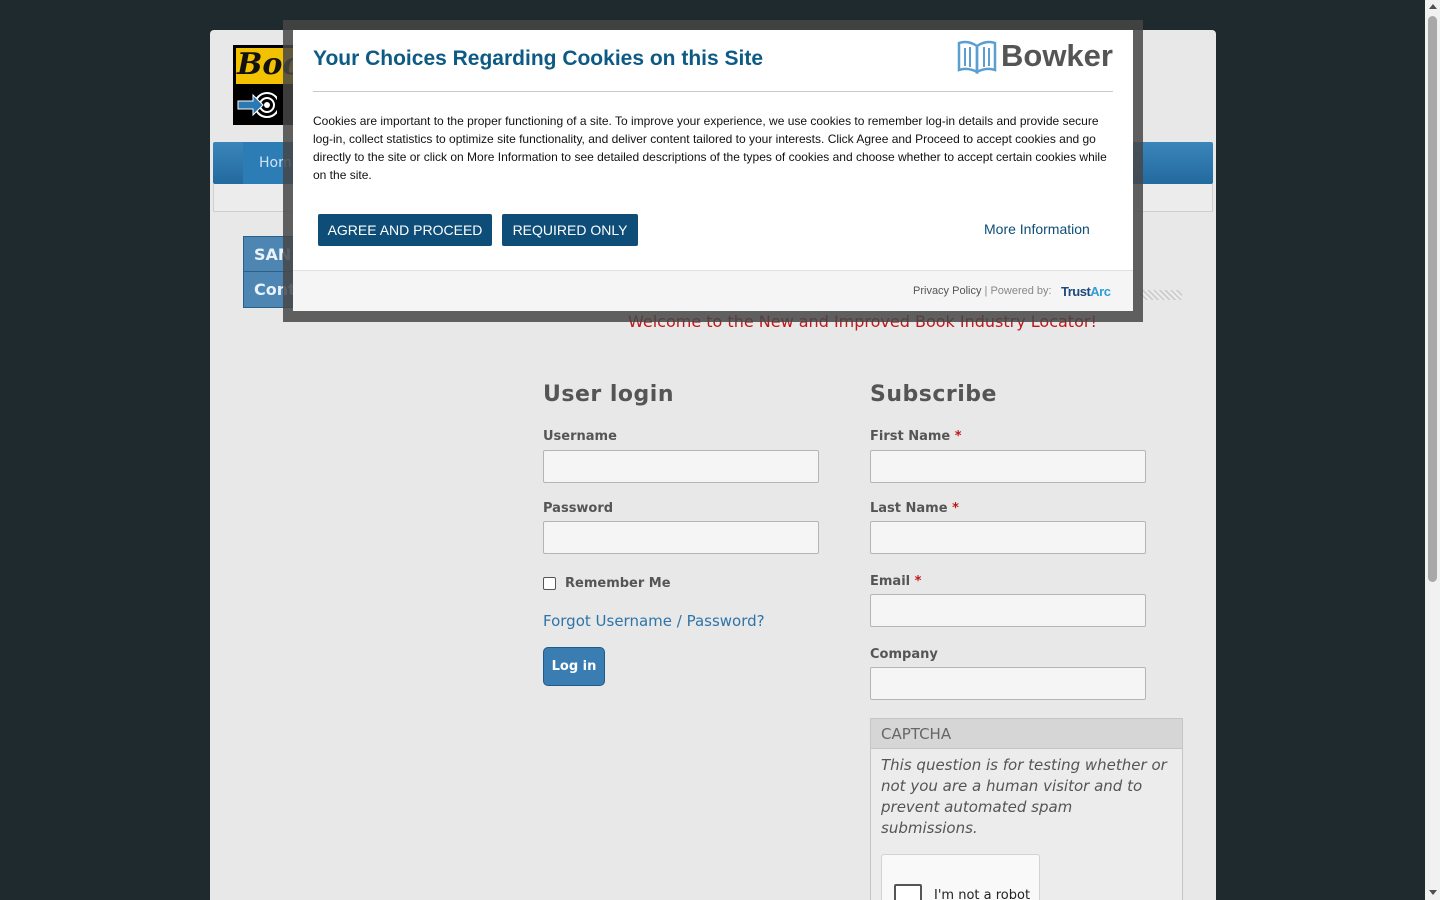 The image size is (1440, 900). I want to click on username-label: Username, so click(580, 436).